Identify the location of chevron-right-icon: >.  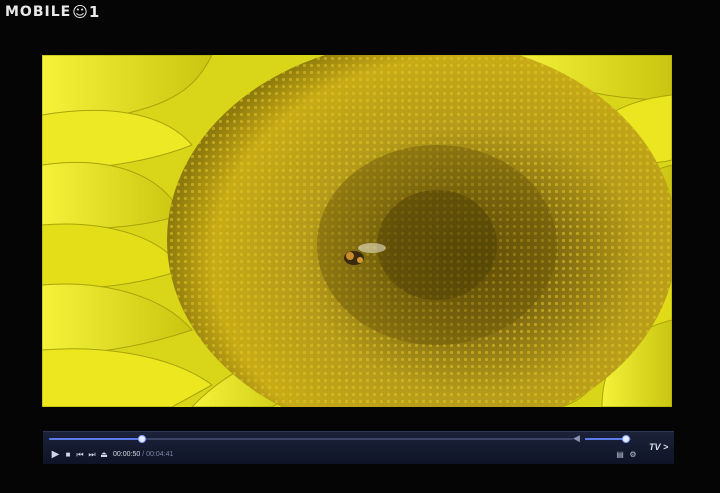
(666, 447).